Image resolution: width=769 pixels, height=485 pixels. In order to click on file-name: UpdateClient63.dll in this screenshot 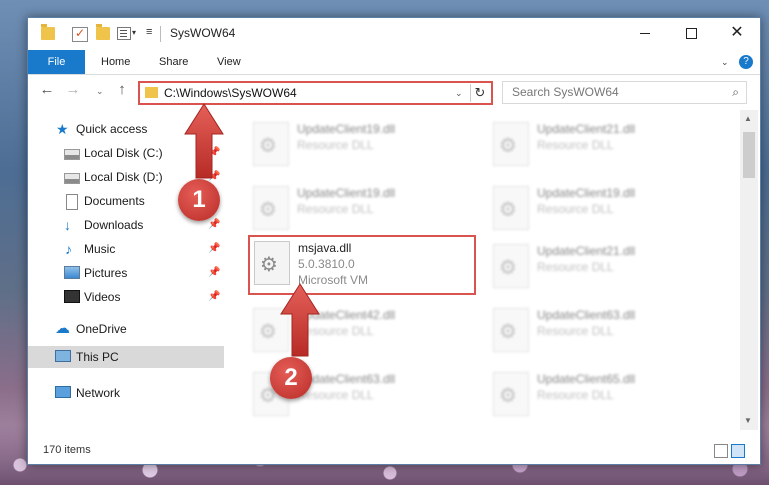, I will do `click(586, 315)`.